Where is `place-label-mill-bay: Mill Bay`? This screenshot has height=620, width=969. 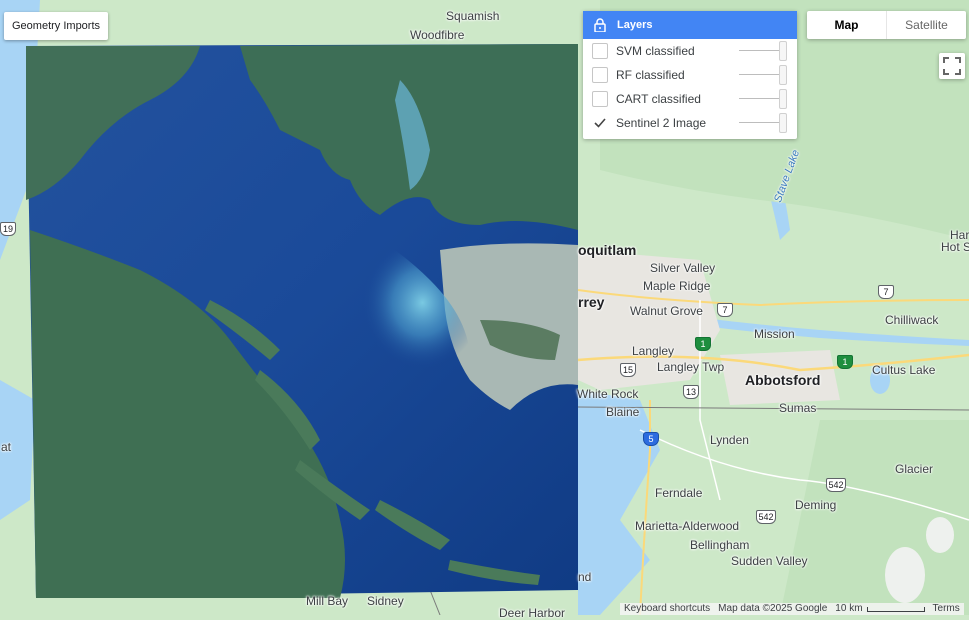
place-label-mill-bay: Mill Bay is located at coordinates (327, 601).